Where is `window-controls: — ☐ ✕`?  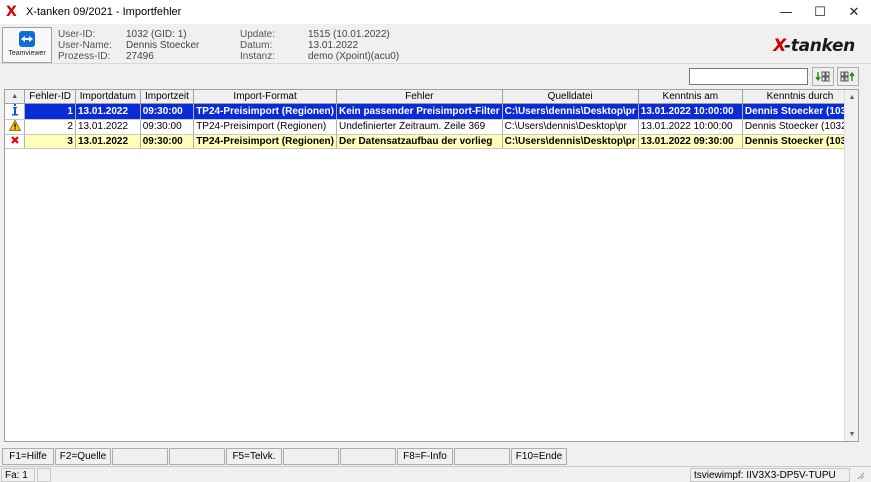
window-controls: — ☐ ✕ is located at coordinates (820, 12).